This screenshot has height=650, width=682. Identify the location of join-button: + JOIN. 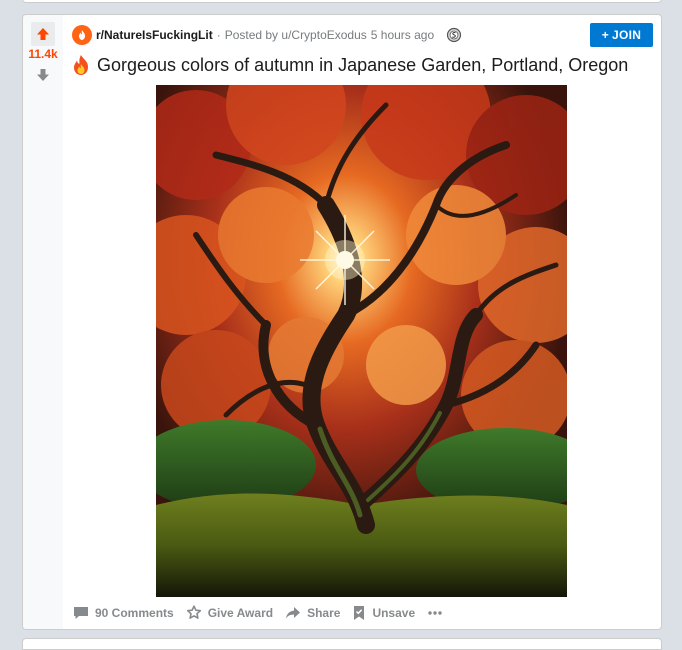
(621, 35).